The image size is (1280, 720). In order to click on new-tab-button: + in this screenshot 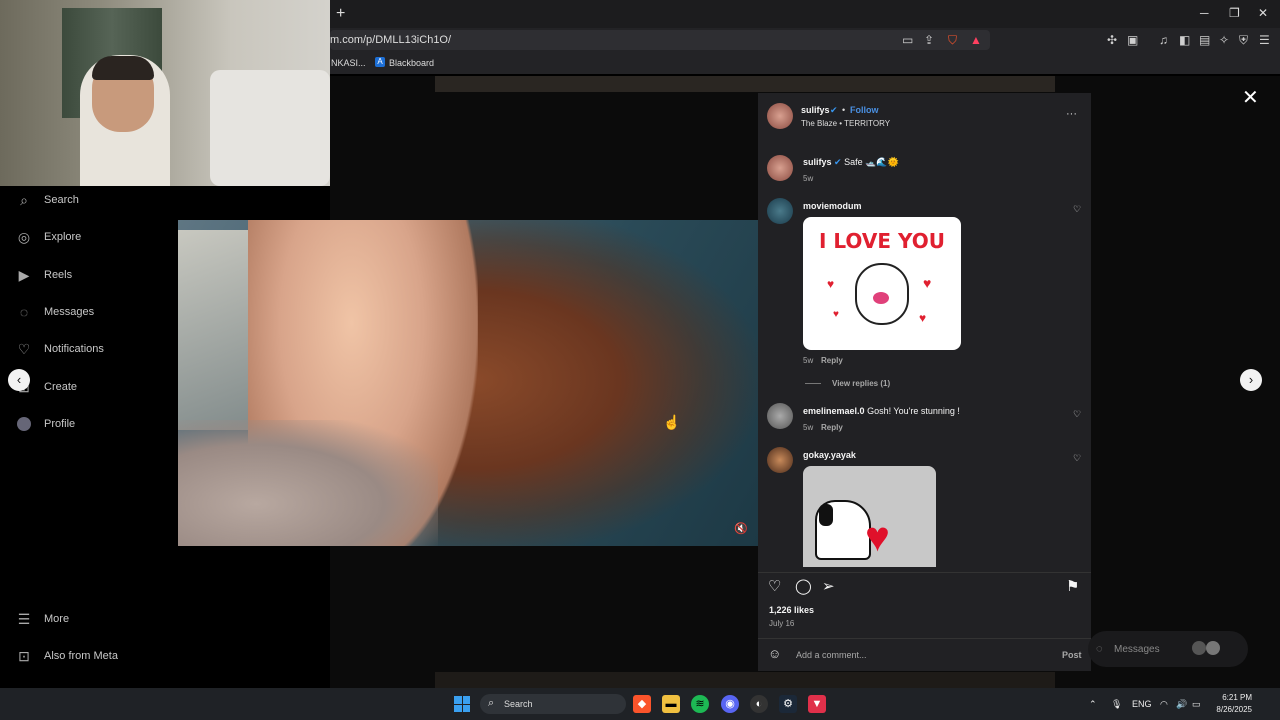, I will do `click(340, 14)`.